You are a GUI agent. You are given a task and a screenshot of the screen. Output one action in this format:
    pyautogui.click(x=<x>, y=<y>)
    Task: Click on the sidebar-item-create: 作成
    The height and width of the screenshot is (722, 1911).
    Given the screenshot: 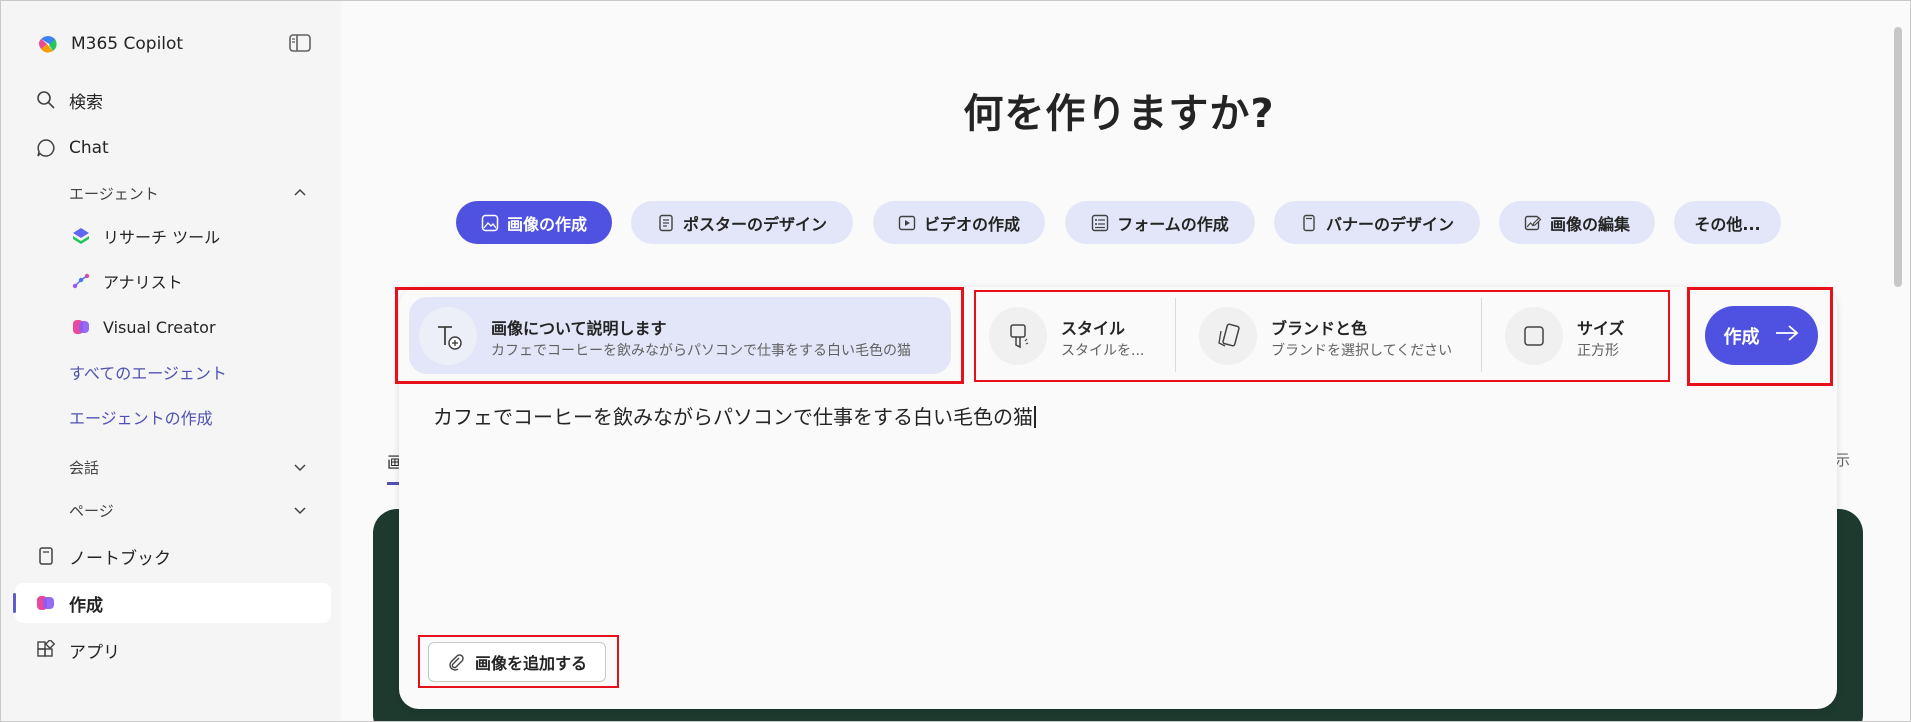 What is the action you would take?
    pyautogui.click(x=69, y=603)
    